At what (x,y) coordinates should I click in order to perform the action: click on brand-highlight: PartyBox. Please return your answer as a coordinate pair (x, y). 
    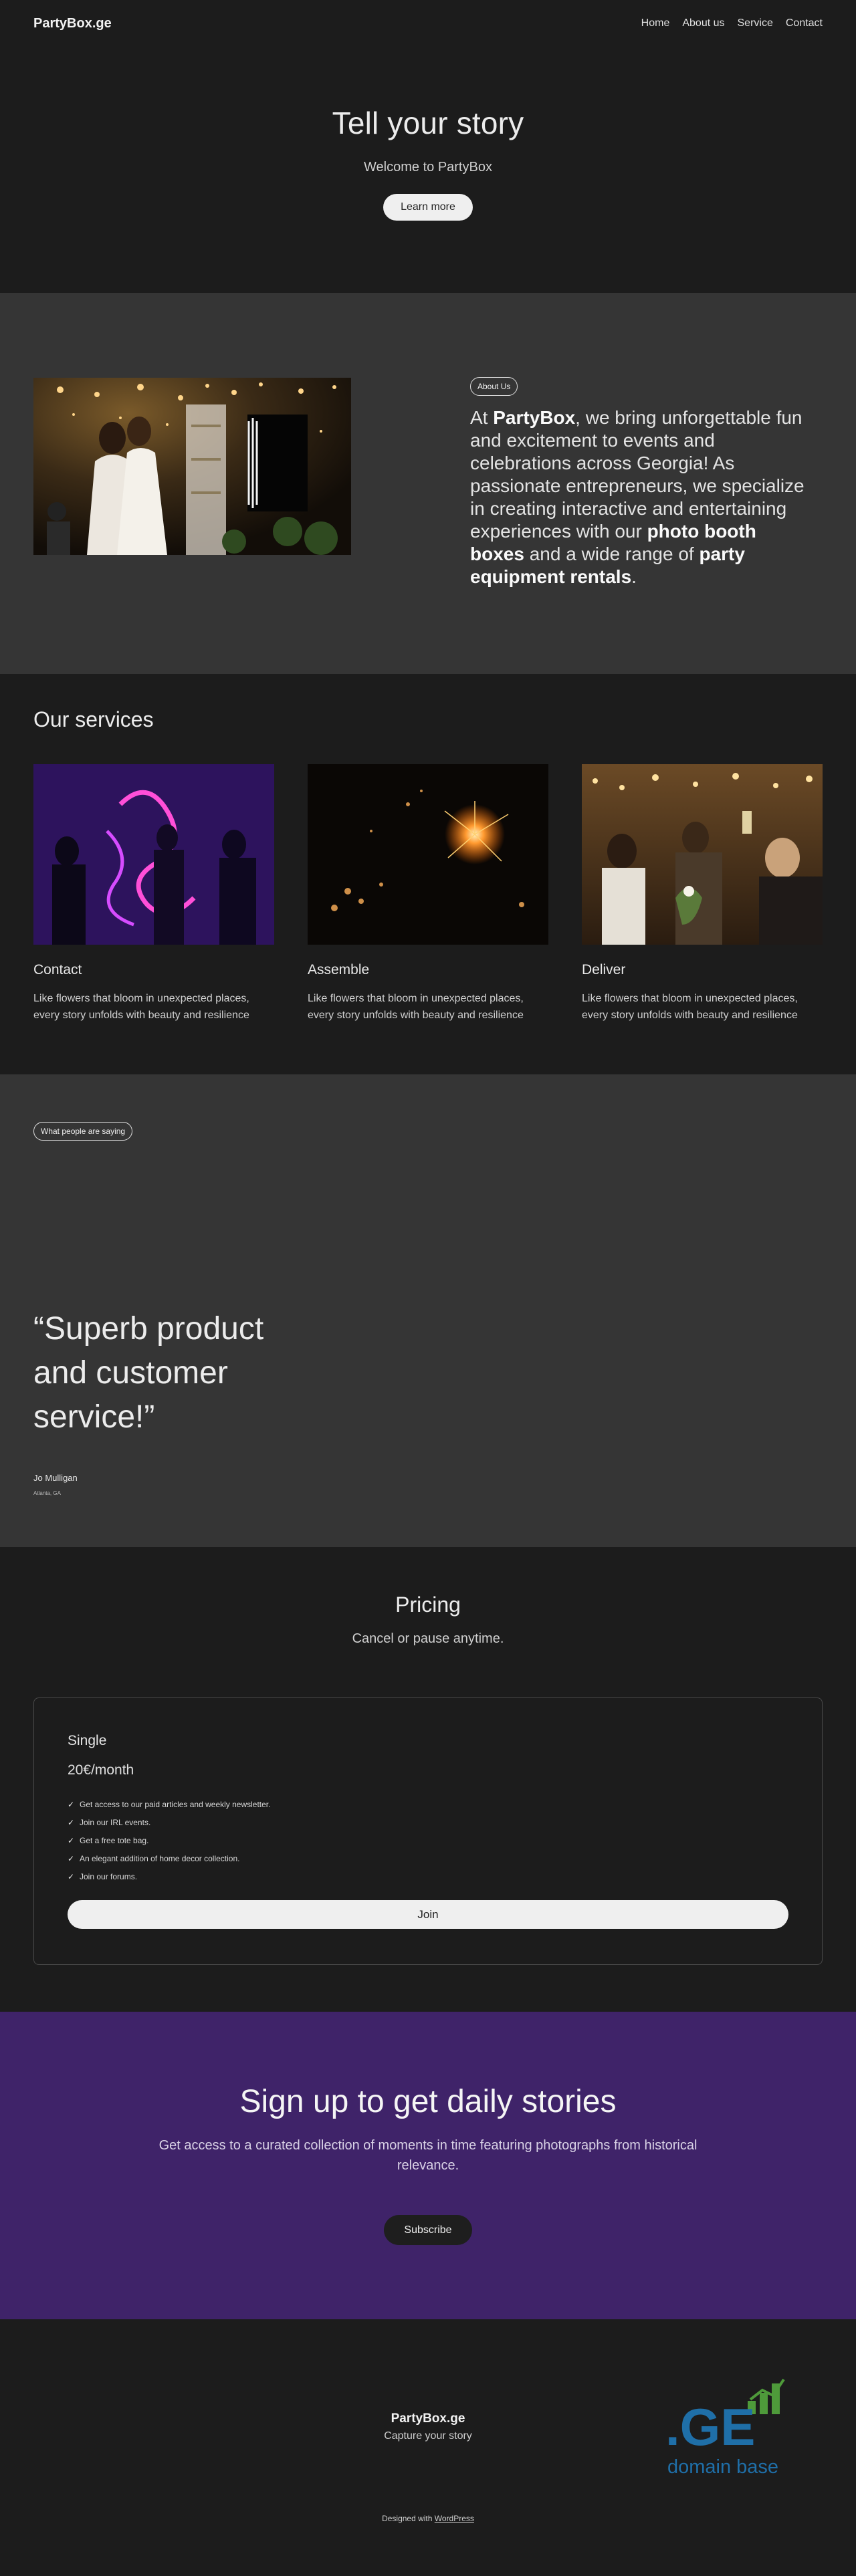
    Looking at the image, I should click on (534, 417).